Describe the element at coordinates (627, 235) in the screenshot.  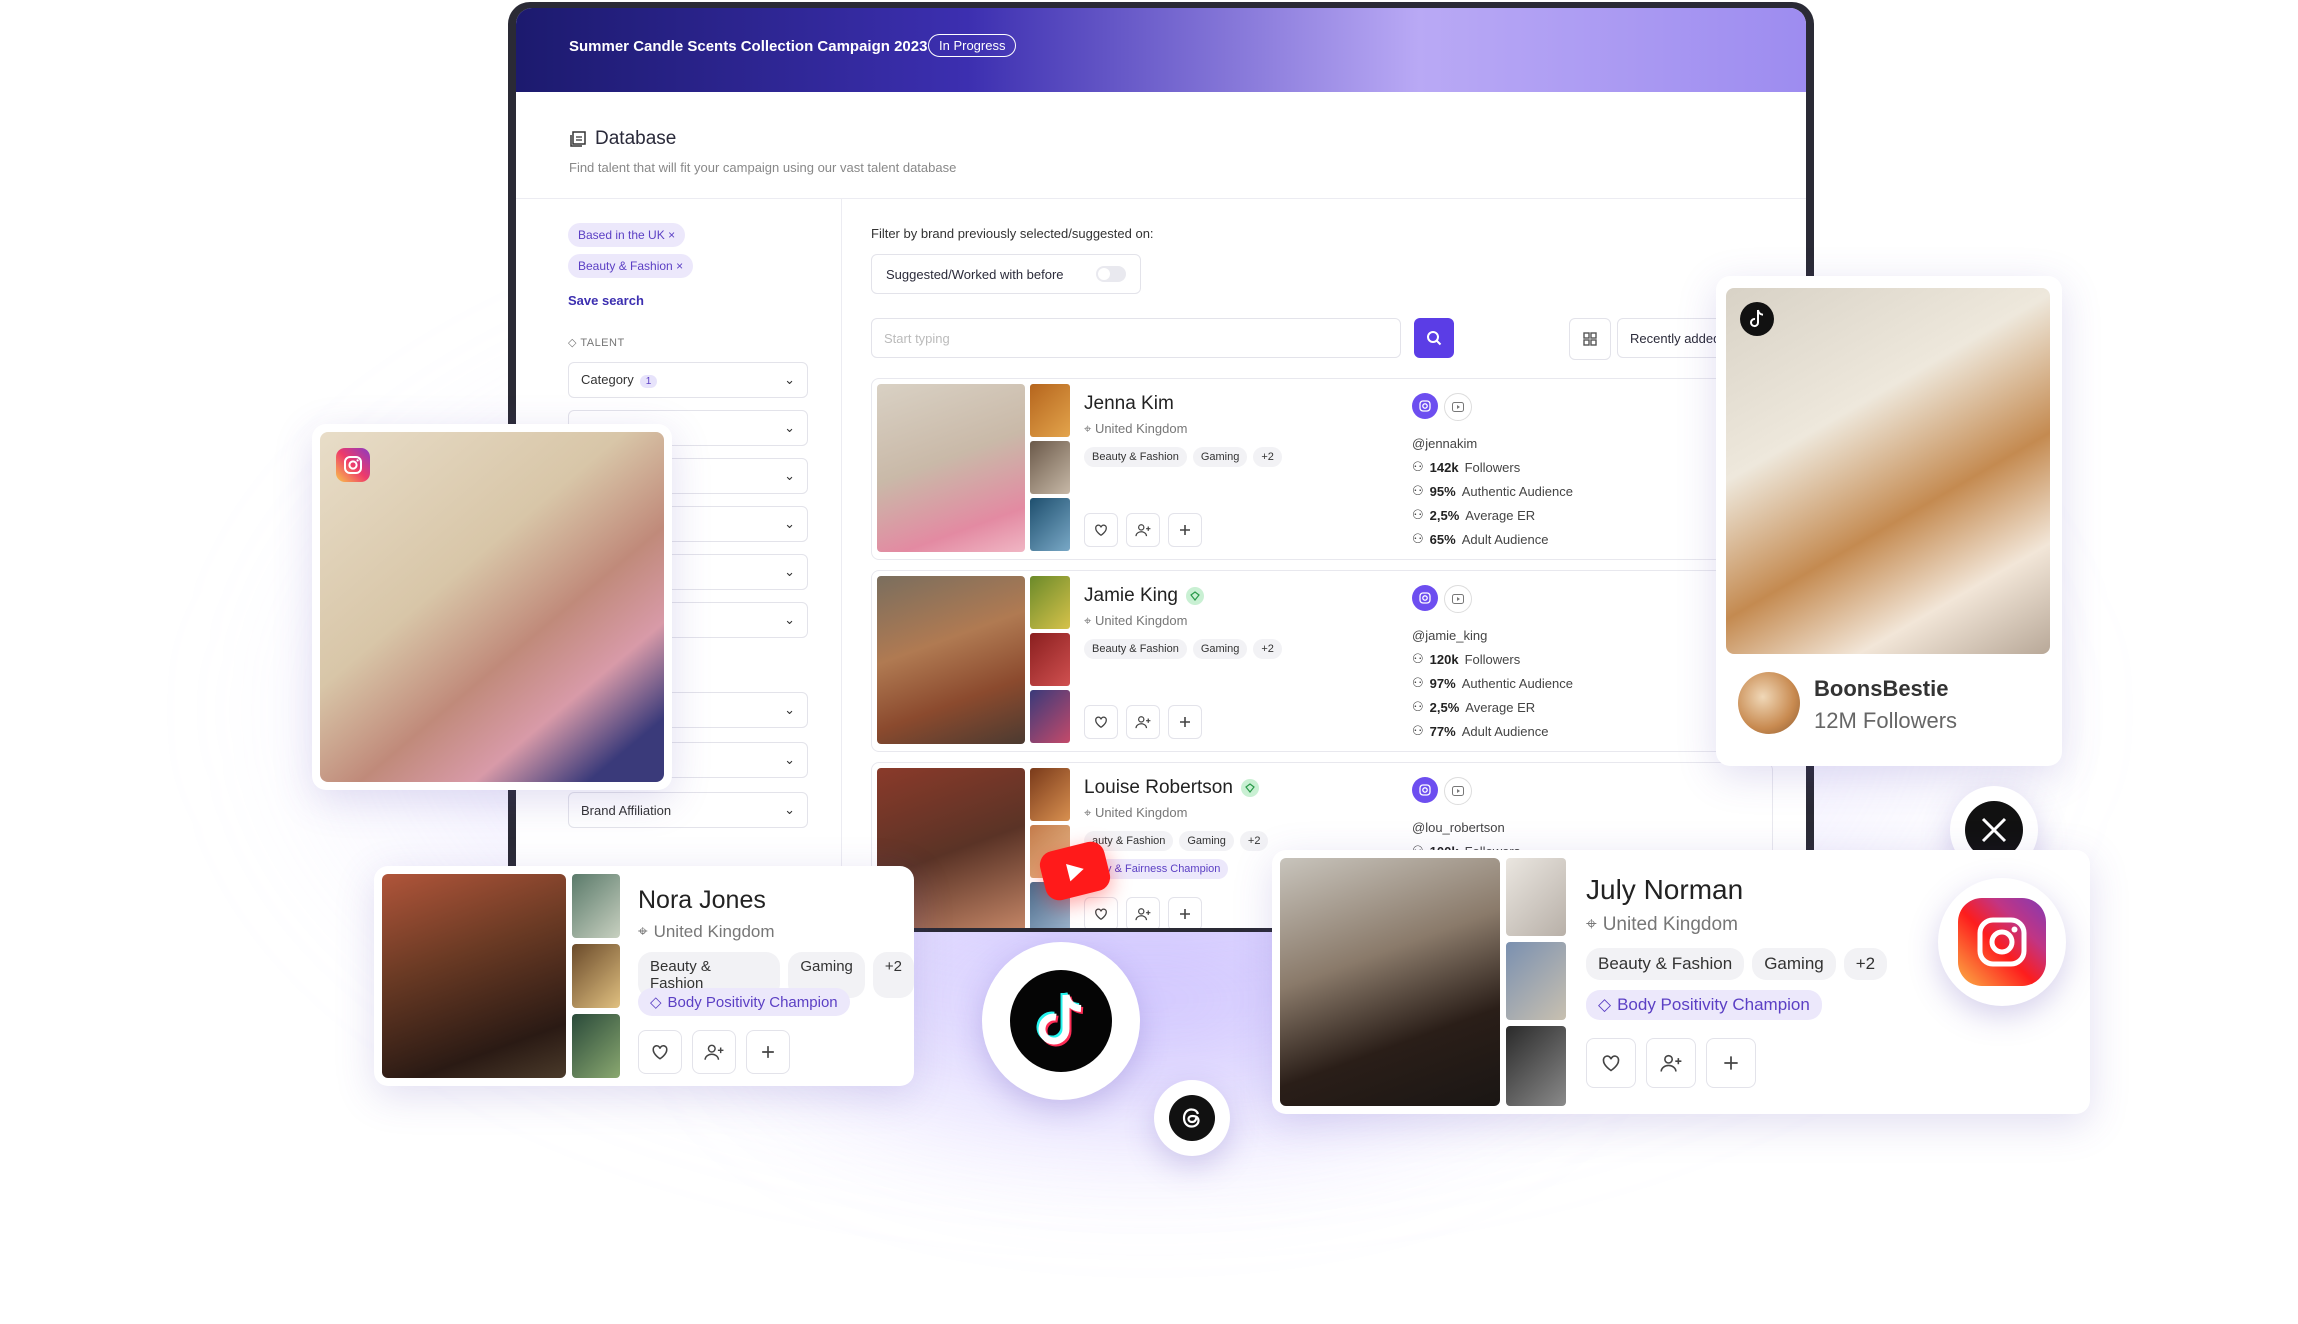
I see `filter-chip-uk: Based in the UK ×` at that location.